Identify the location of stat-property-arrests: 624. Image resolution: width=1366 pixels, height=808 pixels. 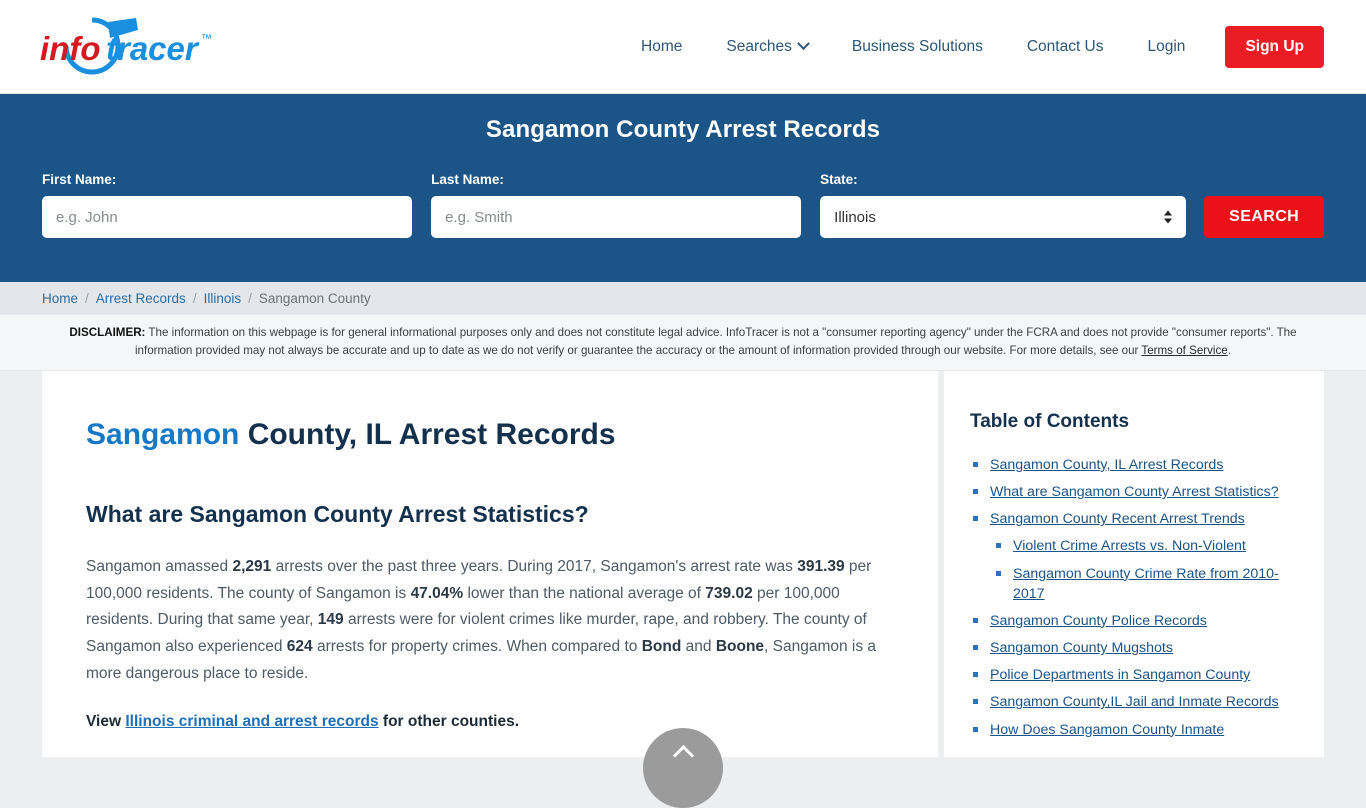
(299, 646).